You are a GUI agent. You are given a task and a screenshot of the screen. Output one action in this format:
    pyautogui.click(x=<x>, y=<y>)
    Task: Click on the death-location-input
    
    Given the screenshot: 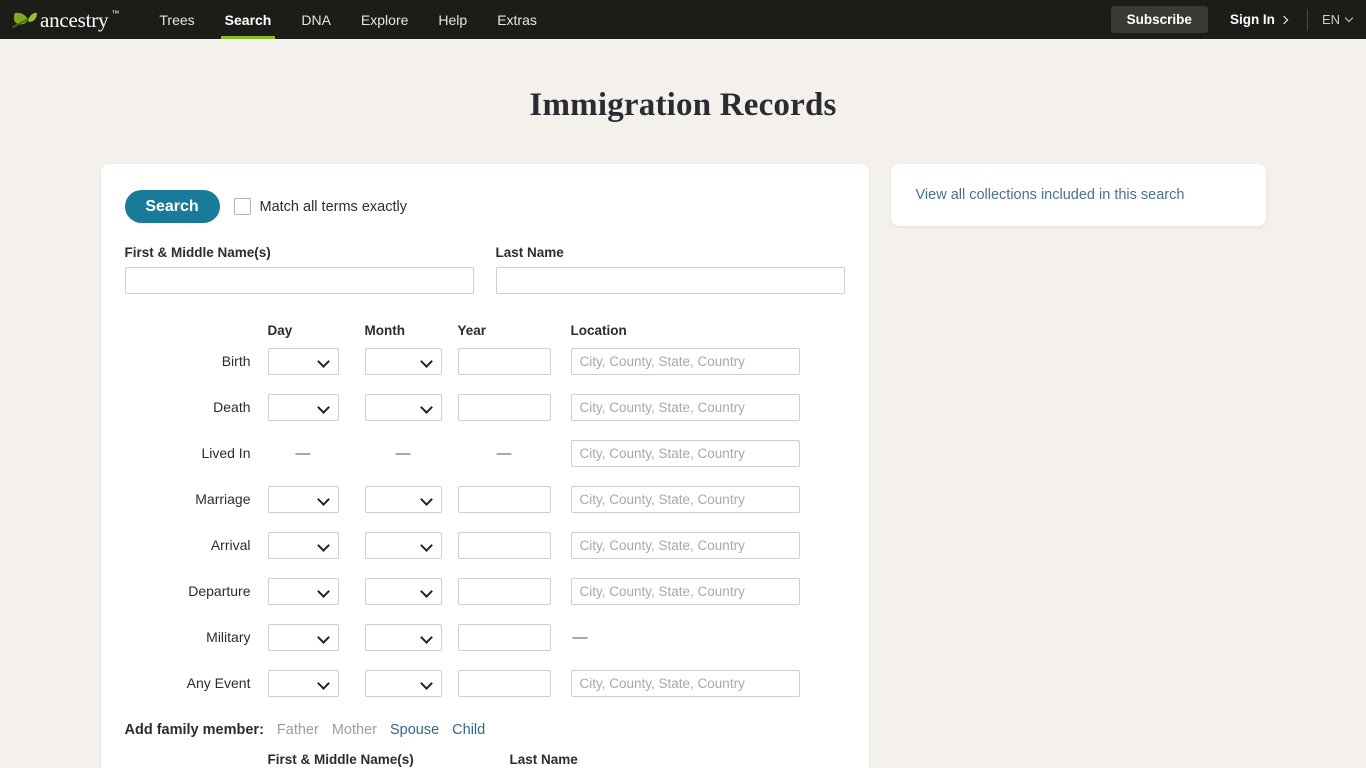 What is the action you would take?
    pyautogui.click(x=685, y=407)
    